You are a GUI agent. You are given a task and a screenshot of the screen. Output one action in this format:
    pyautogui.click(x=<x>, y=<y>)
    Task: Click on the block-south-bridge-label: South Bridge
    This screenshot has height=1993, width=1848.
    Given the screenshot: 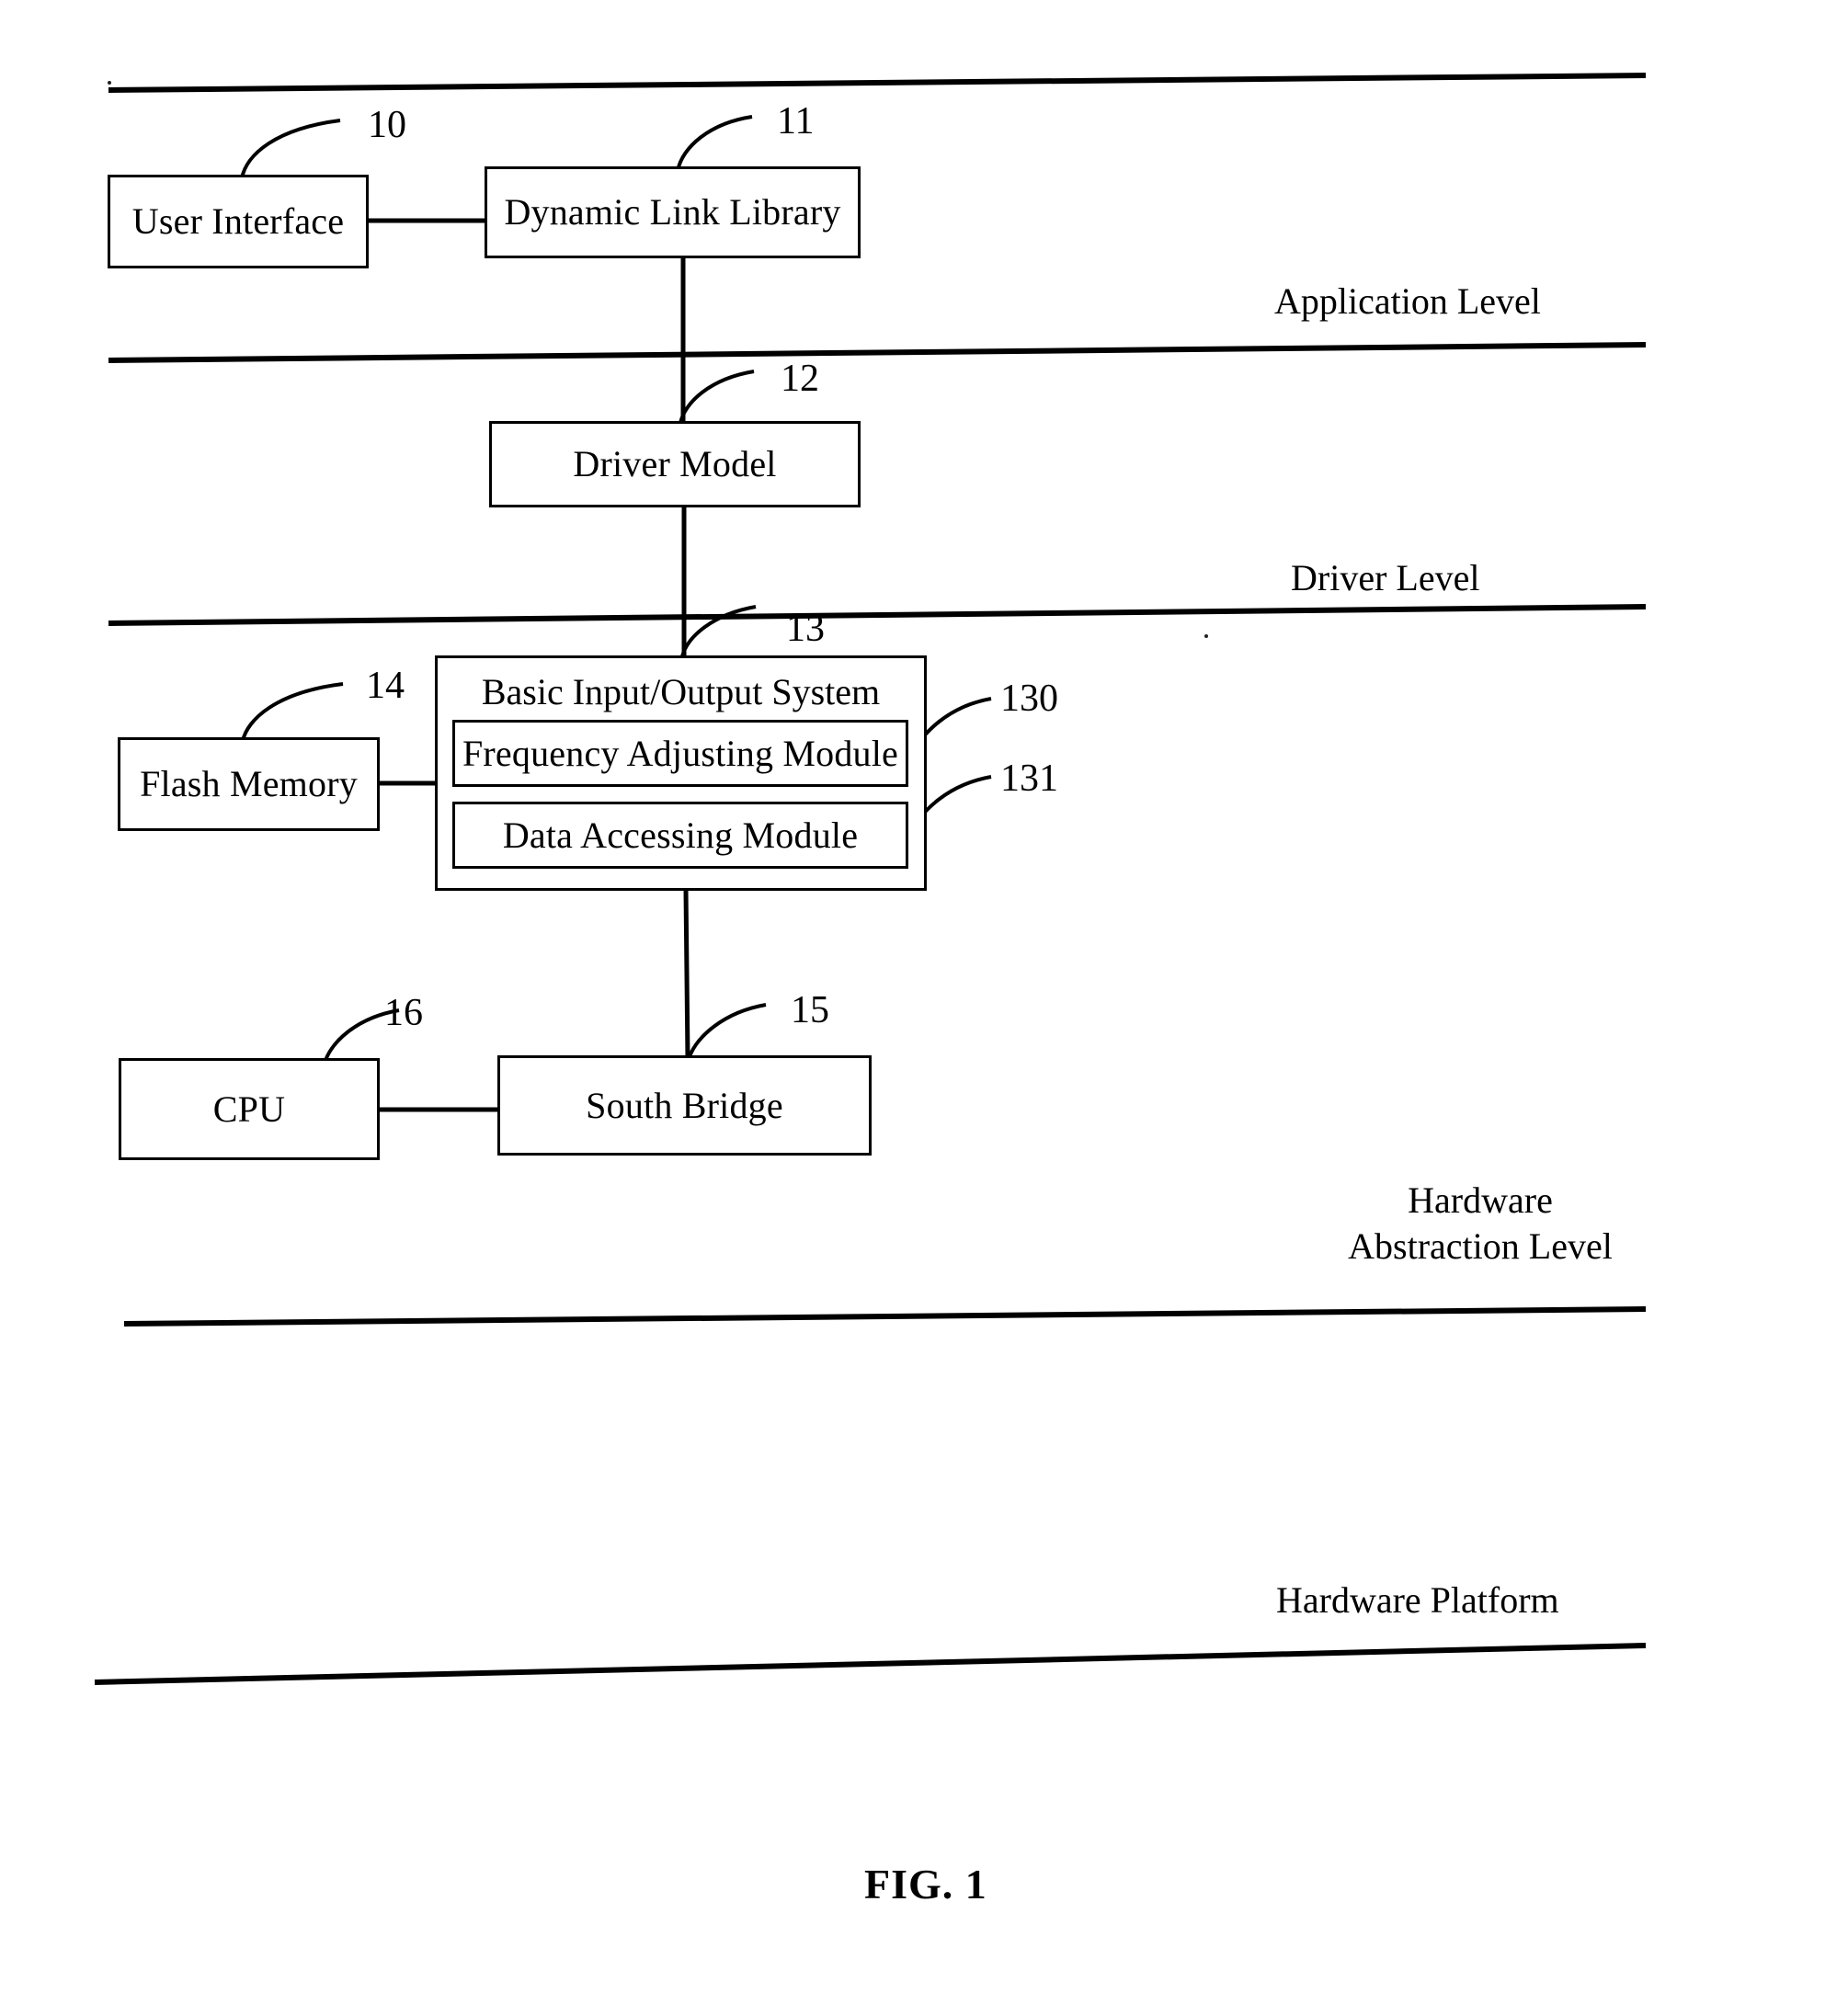 What is the action you would take?
    pyautogui.click(x=684, y=1105)
    